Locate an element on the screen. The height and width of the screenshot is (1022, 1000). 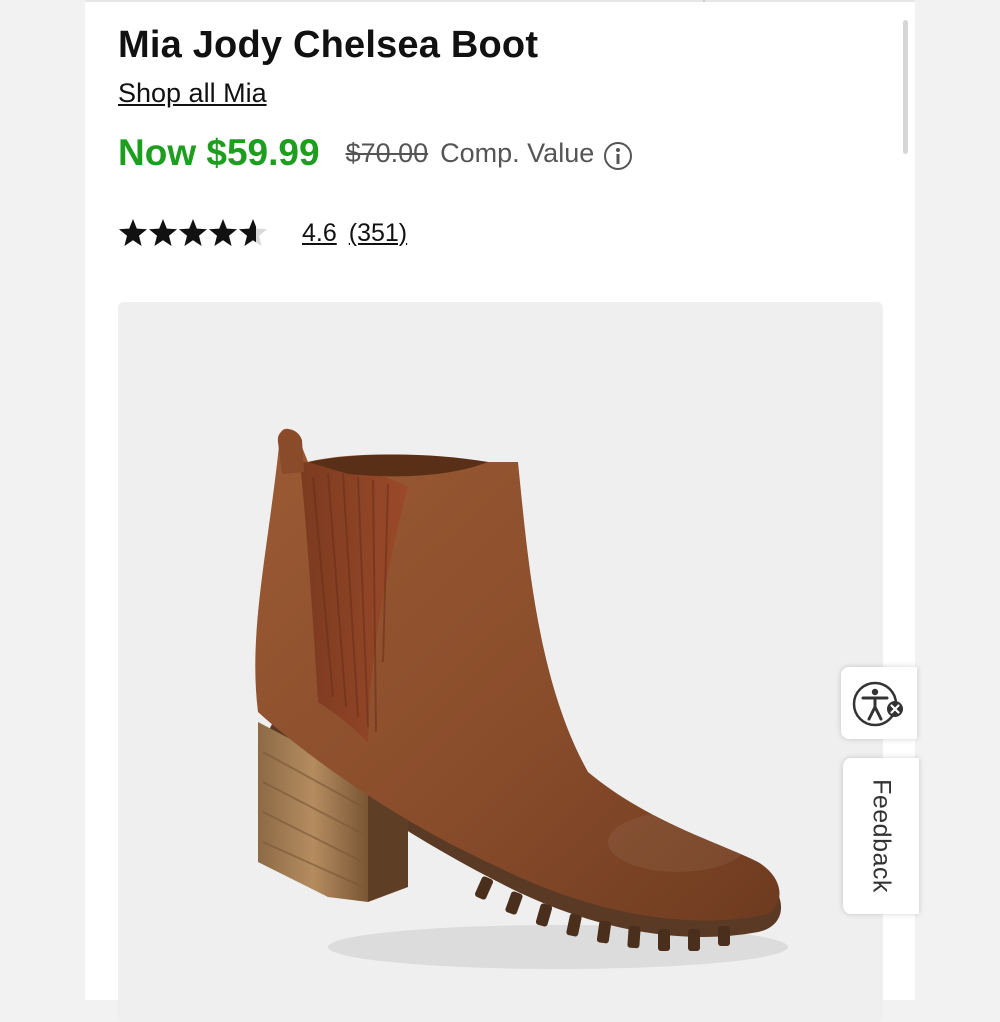
feedback-tab: Feedback is located at coordinates (881, 836).